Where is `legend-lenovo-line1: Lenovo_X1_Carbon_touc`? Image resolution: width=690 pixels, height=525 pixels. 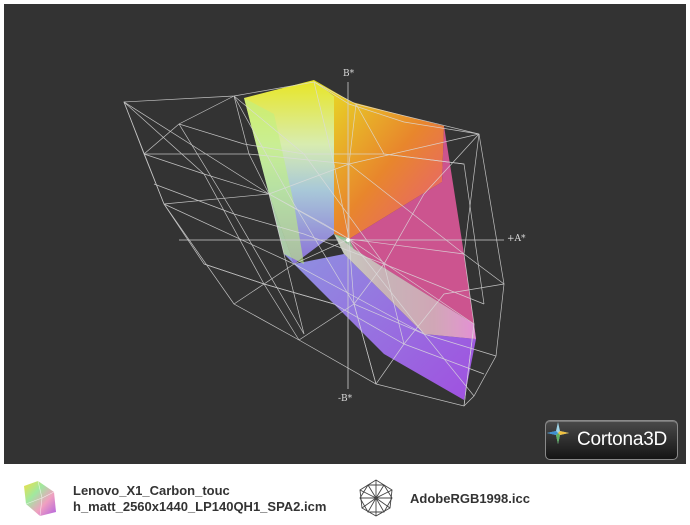
legend-lenovo-line1: Lenovo_X1_Carbon_touc is located at coordinates (151, 490).